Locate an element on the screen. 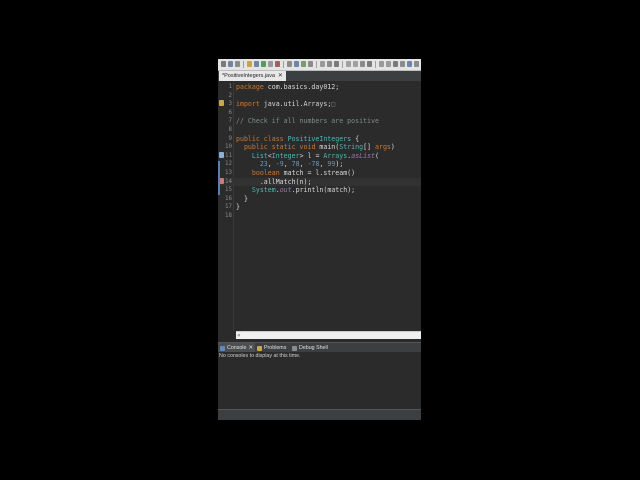 The image size is (640, 480). code-token: 78 is located at coordinates (295, 164).